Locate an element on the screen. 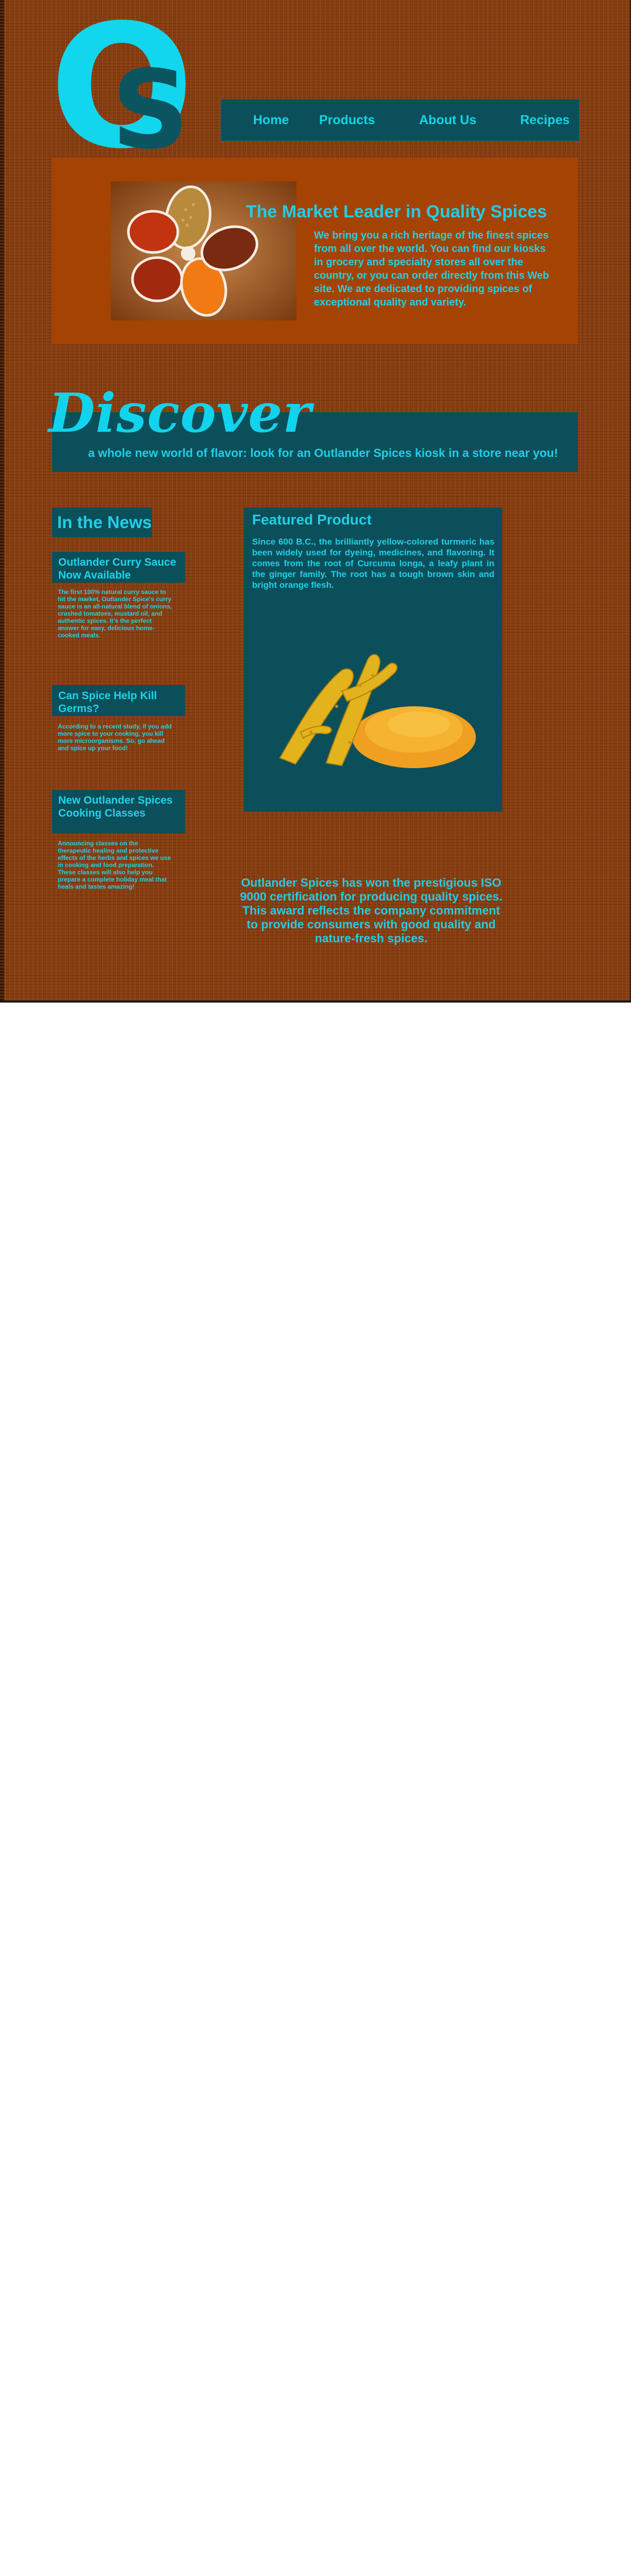 The image size is (631, 2576). news-item-spice-germs: Can Spice Help Kill Germs? is located at coordinates (118, 700).